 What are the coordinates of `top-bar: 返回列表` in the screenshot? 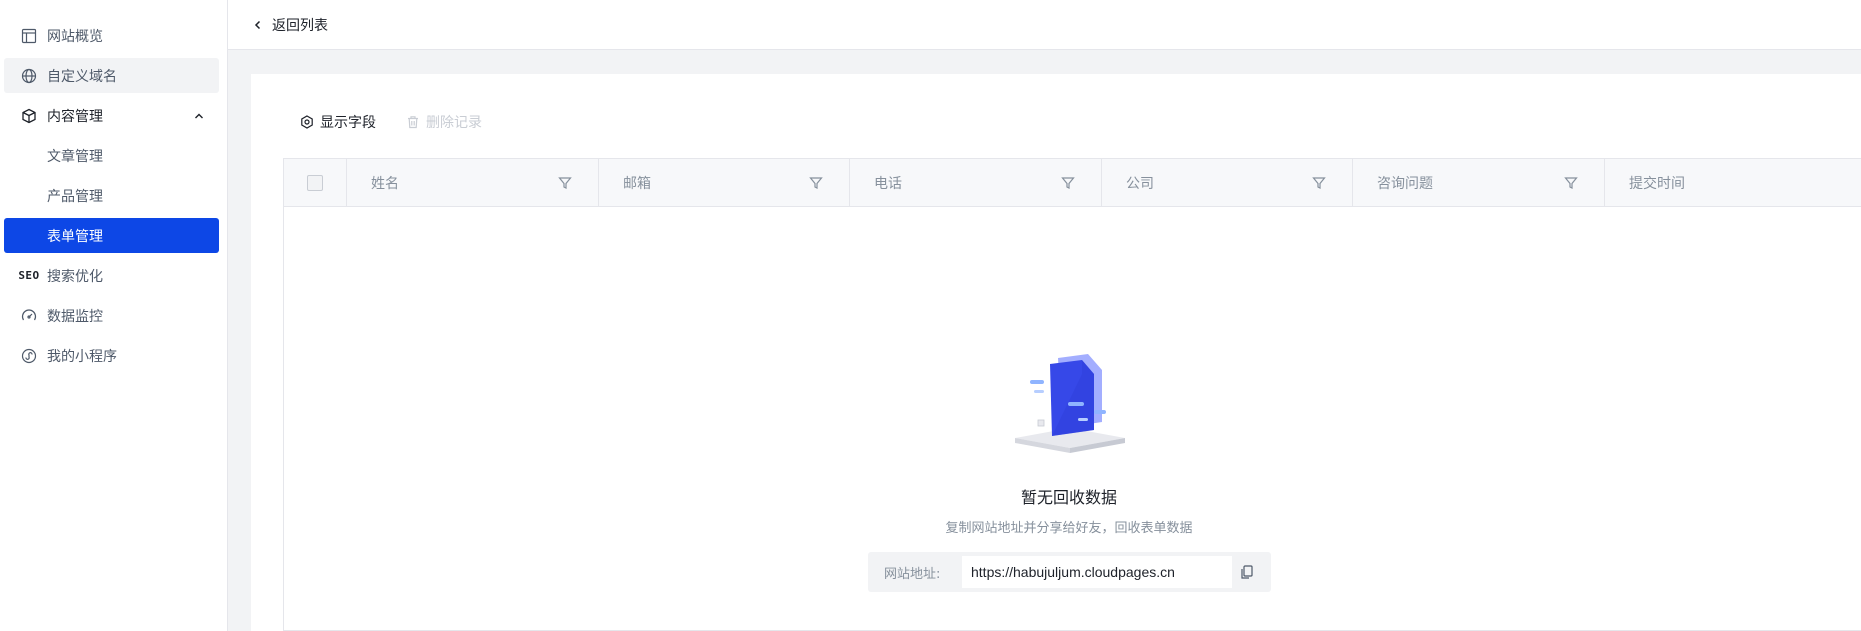 It's located at (1044, 25).